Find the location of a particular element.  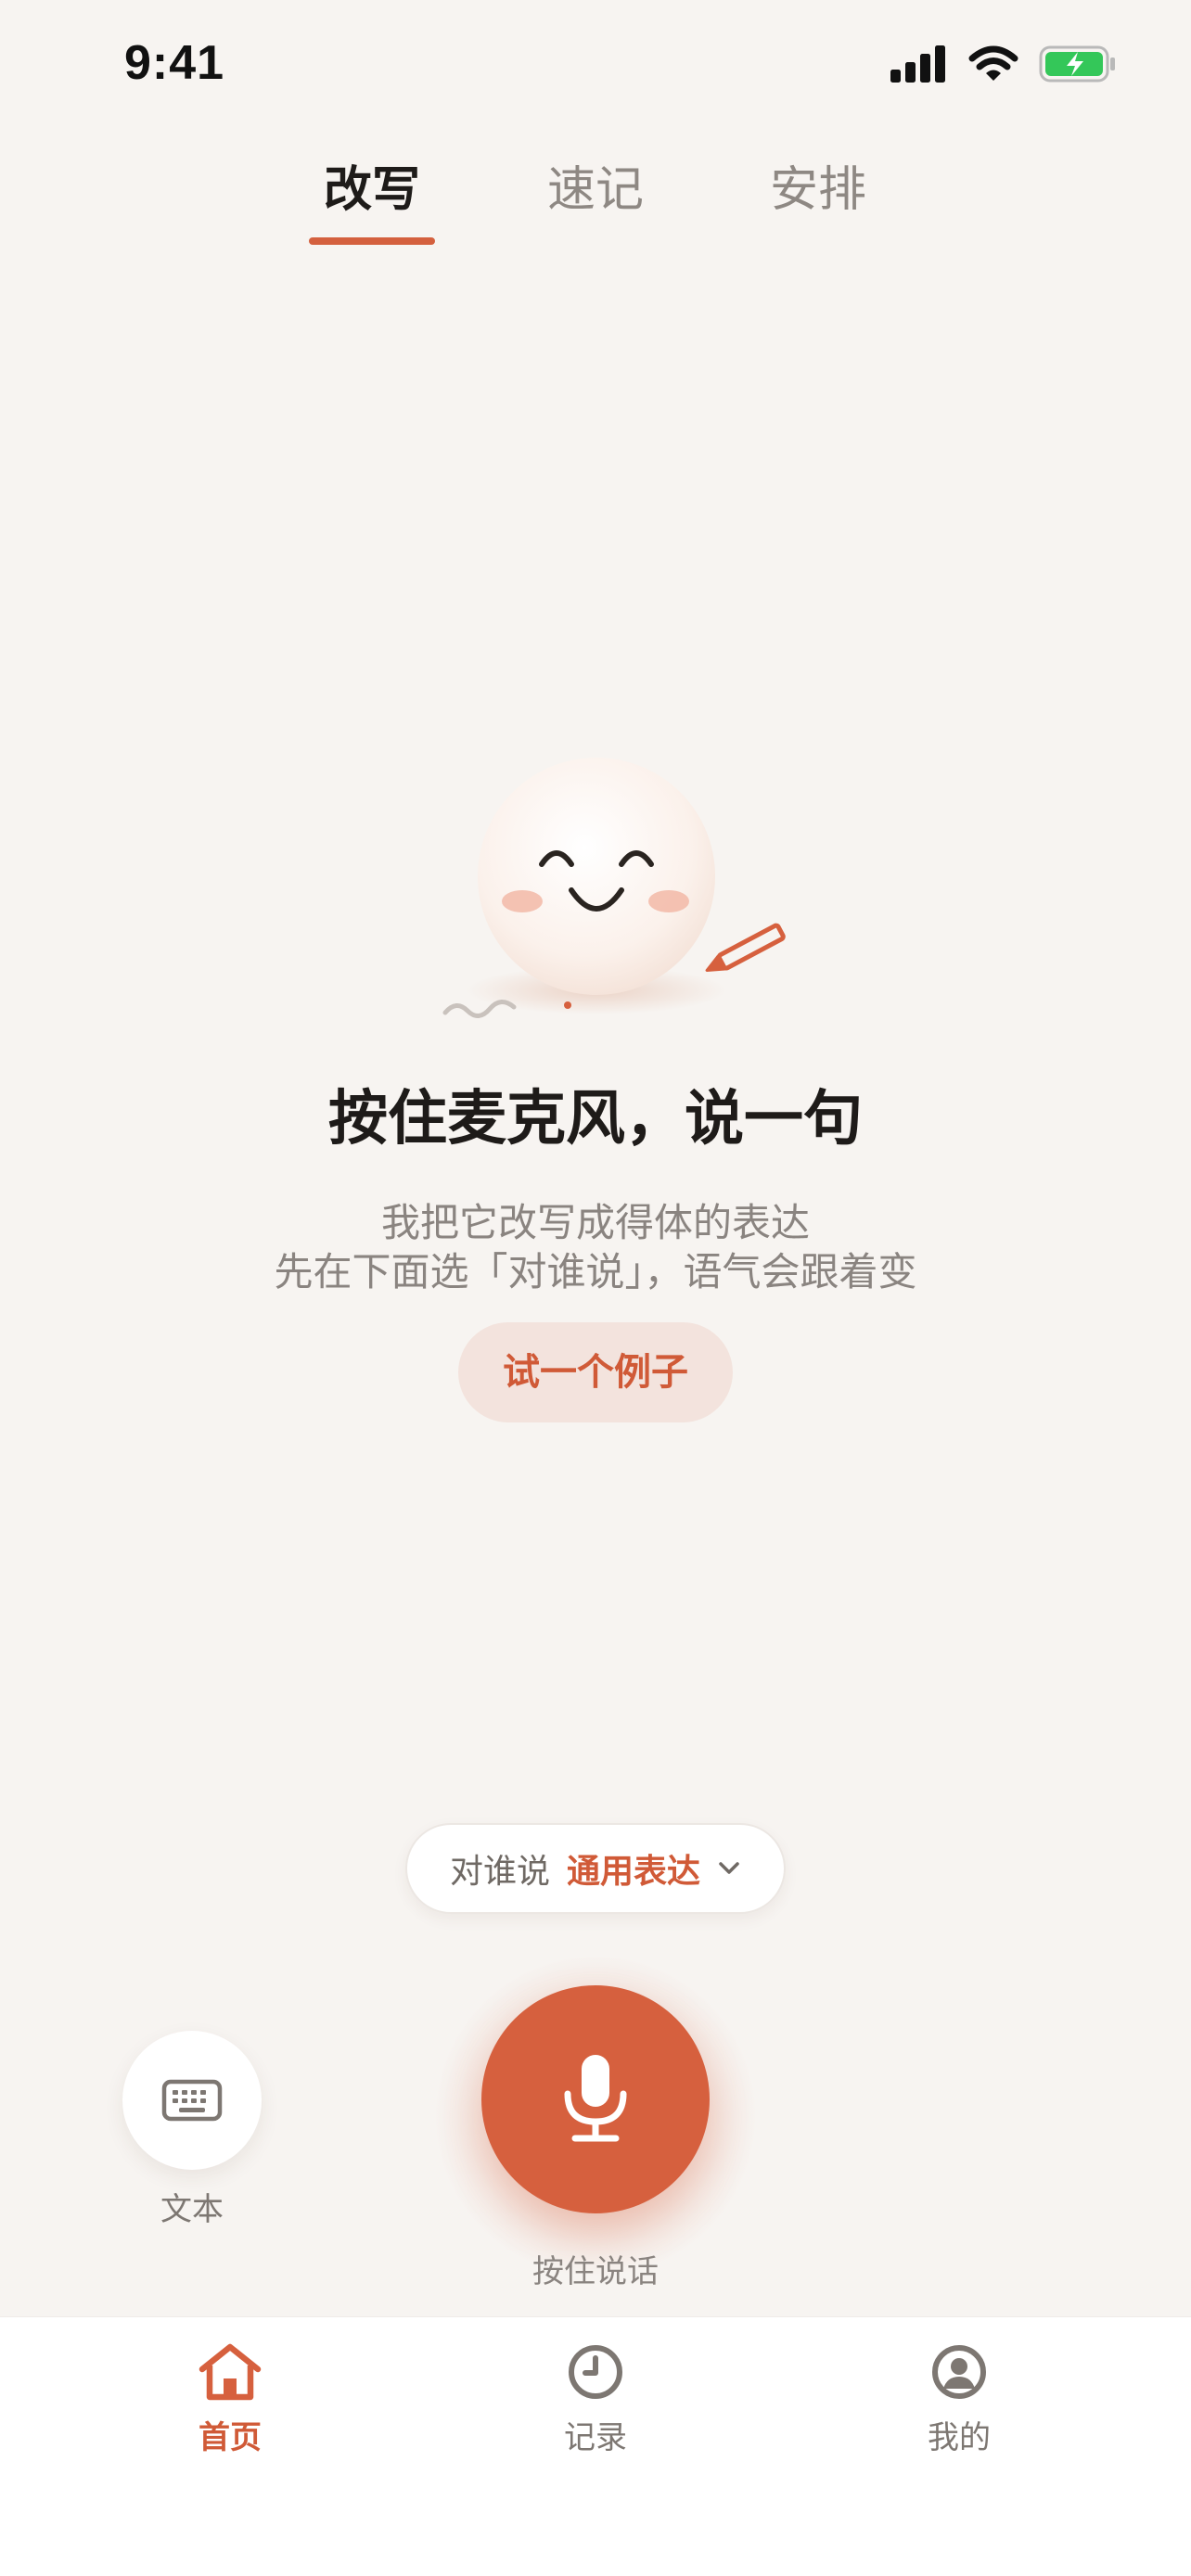

chevron-down-icon is located at coordinates (729, 1868).